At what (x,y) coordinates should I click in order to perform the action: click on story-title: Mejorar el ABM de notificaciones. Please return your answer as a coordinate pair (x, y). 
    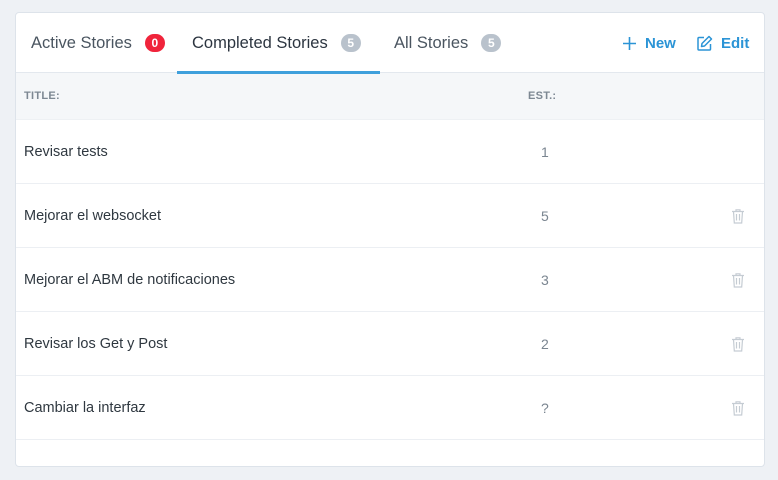
    Looking at the image, I should click on (130, 279).